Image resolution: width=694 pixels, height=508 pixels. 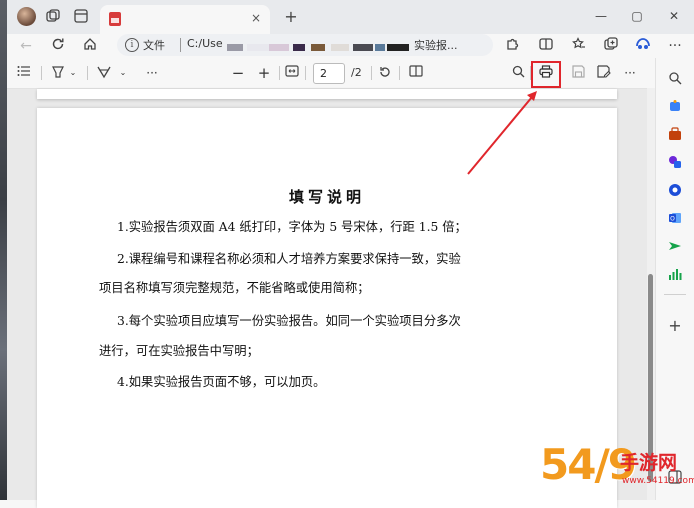 I want to click on rotate-icon, so click(x=385, y=73).